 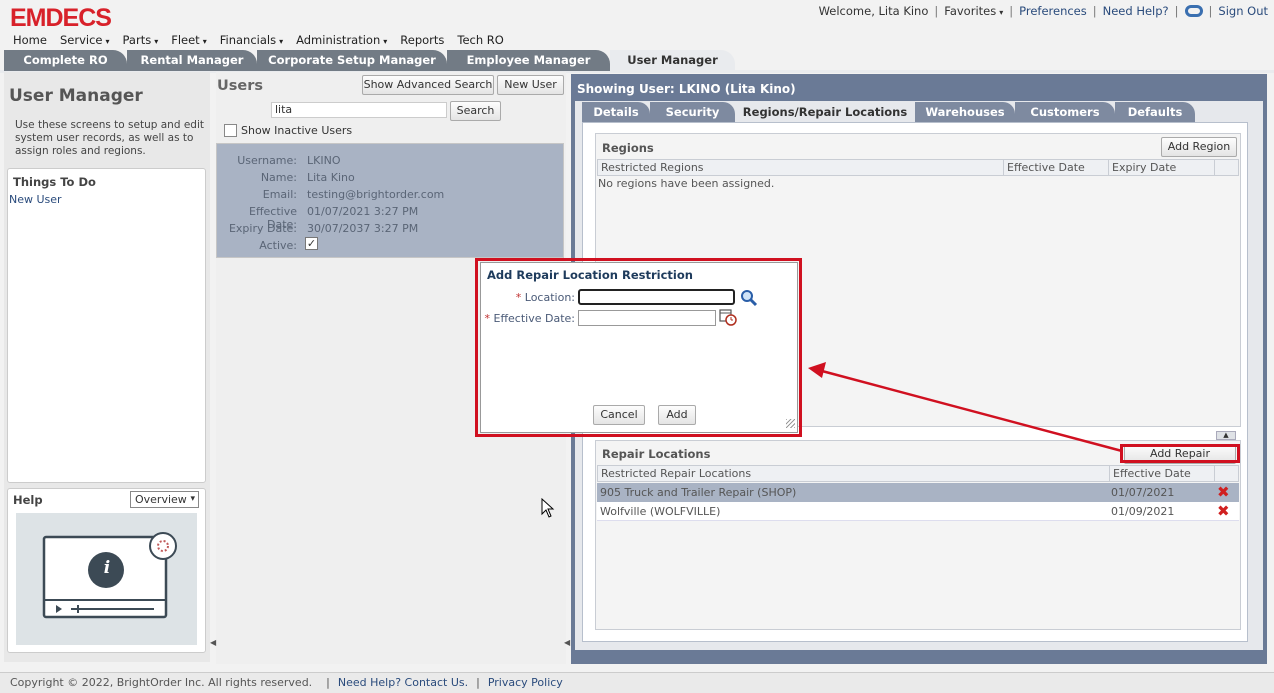 What do you see at coordinates (790, 423) in the screenshot?
I see `resize-grip-icon` at bounding box center [790, 423].